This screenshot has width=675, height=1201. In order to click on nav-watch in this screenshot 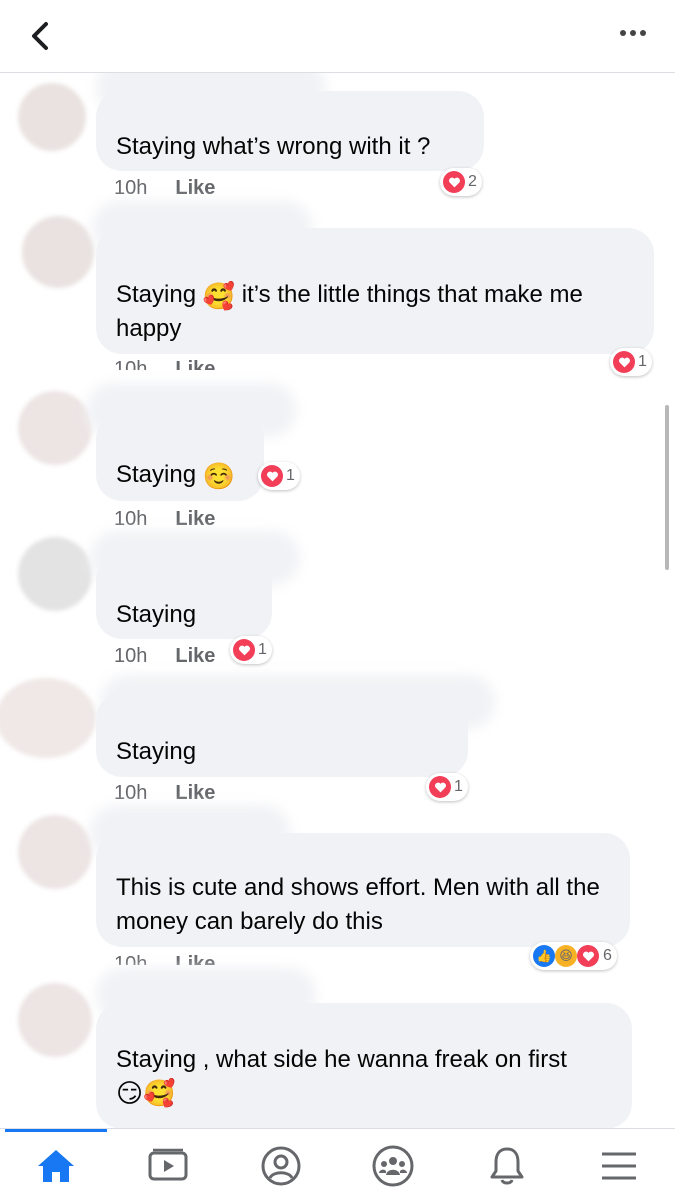, I will do `click(168, 1166)`.